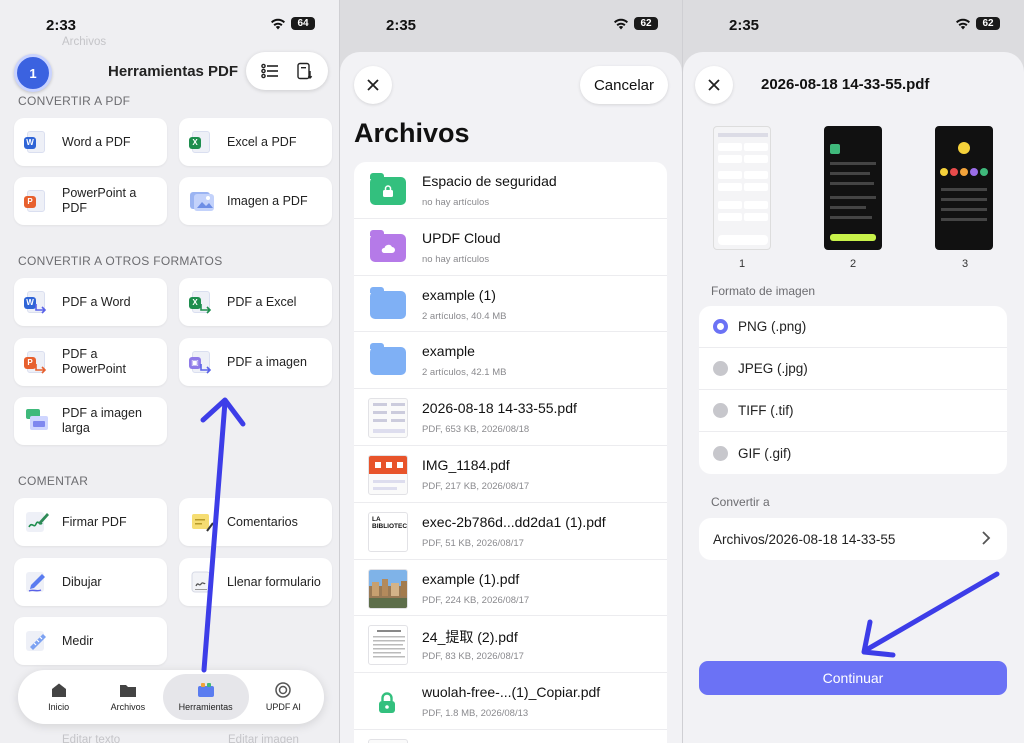 The image size is (1024, 743). Describe the element at coordinates (475, 714) in the screenshot. I see `file-meta: PDF, 1.8 MB, 2026/08/13` at that location.